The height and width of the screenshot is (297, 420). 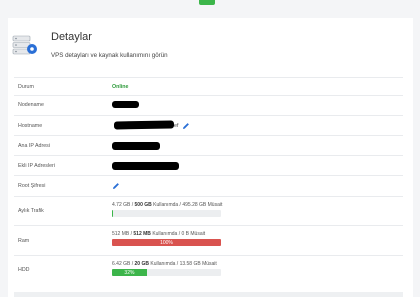 I want to click on hostname-value-suffix: ef, so click(x=176, y=126).